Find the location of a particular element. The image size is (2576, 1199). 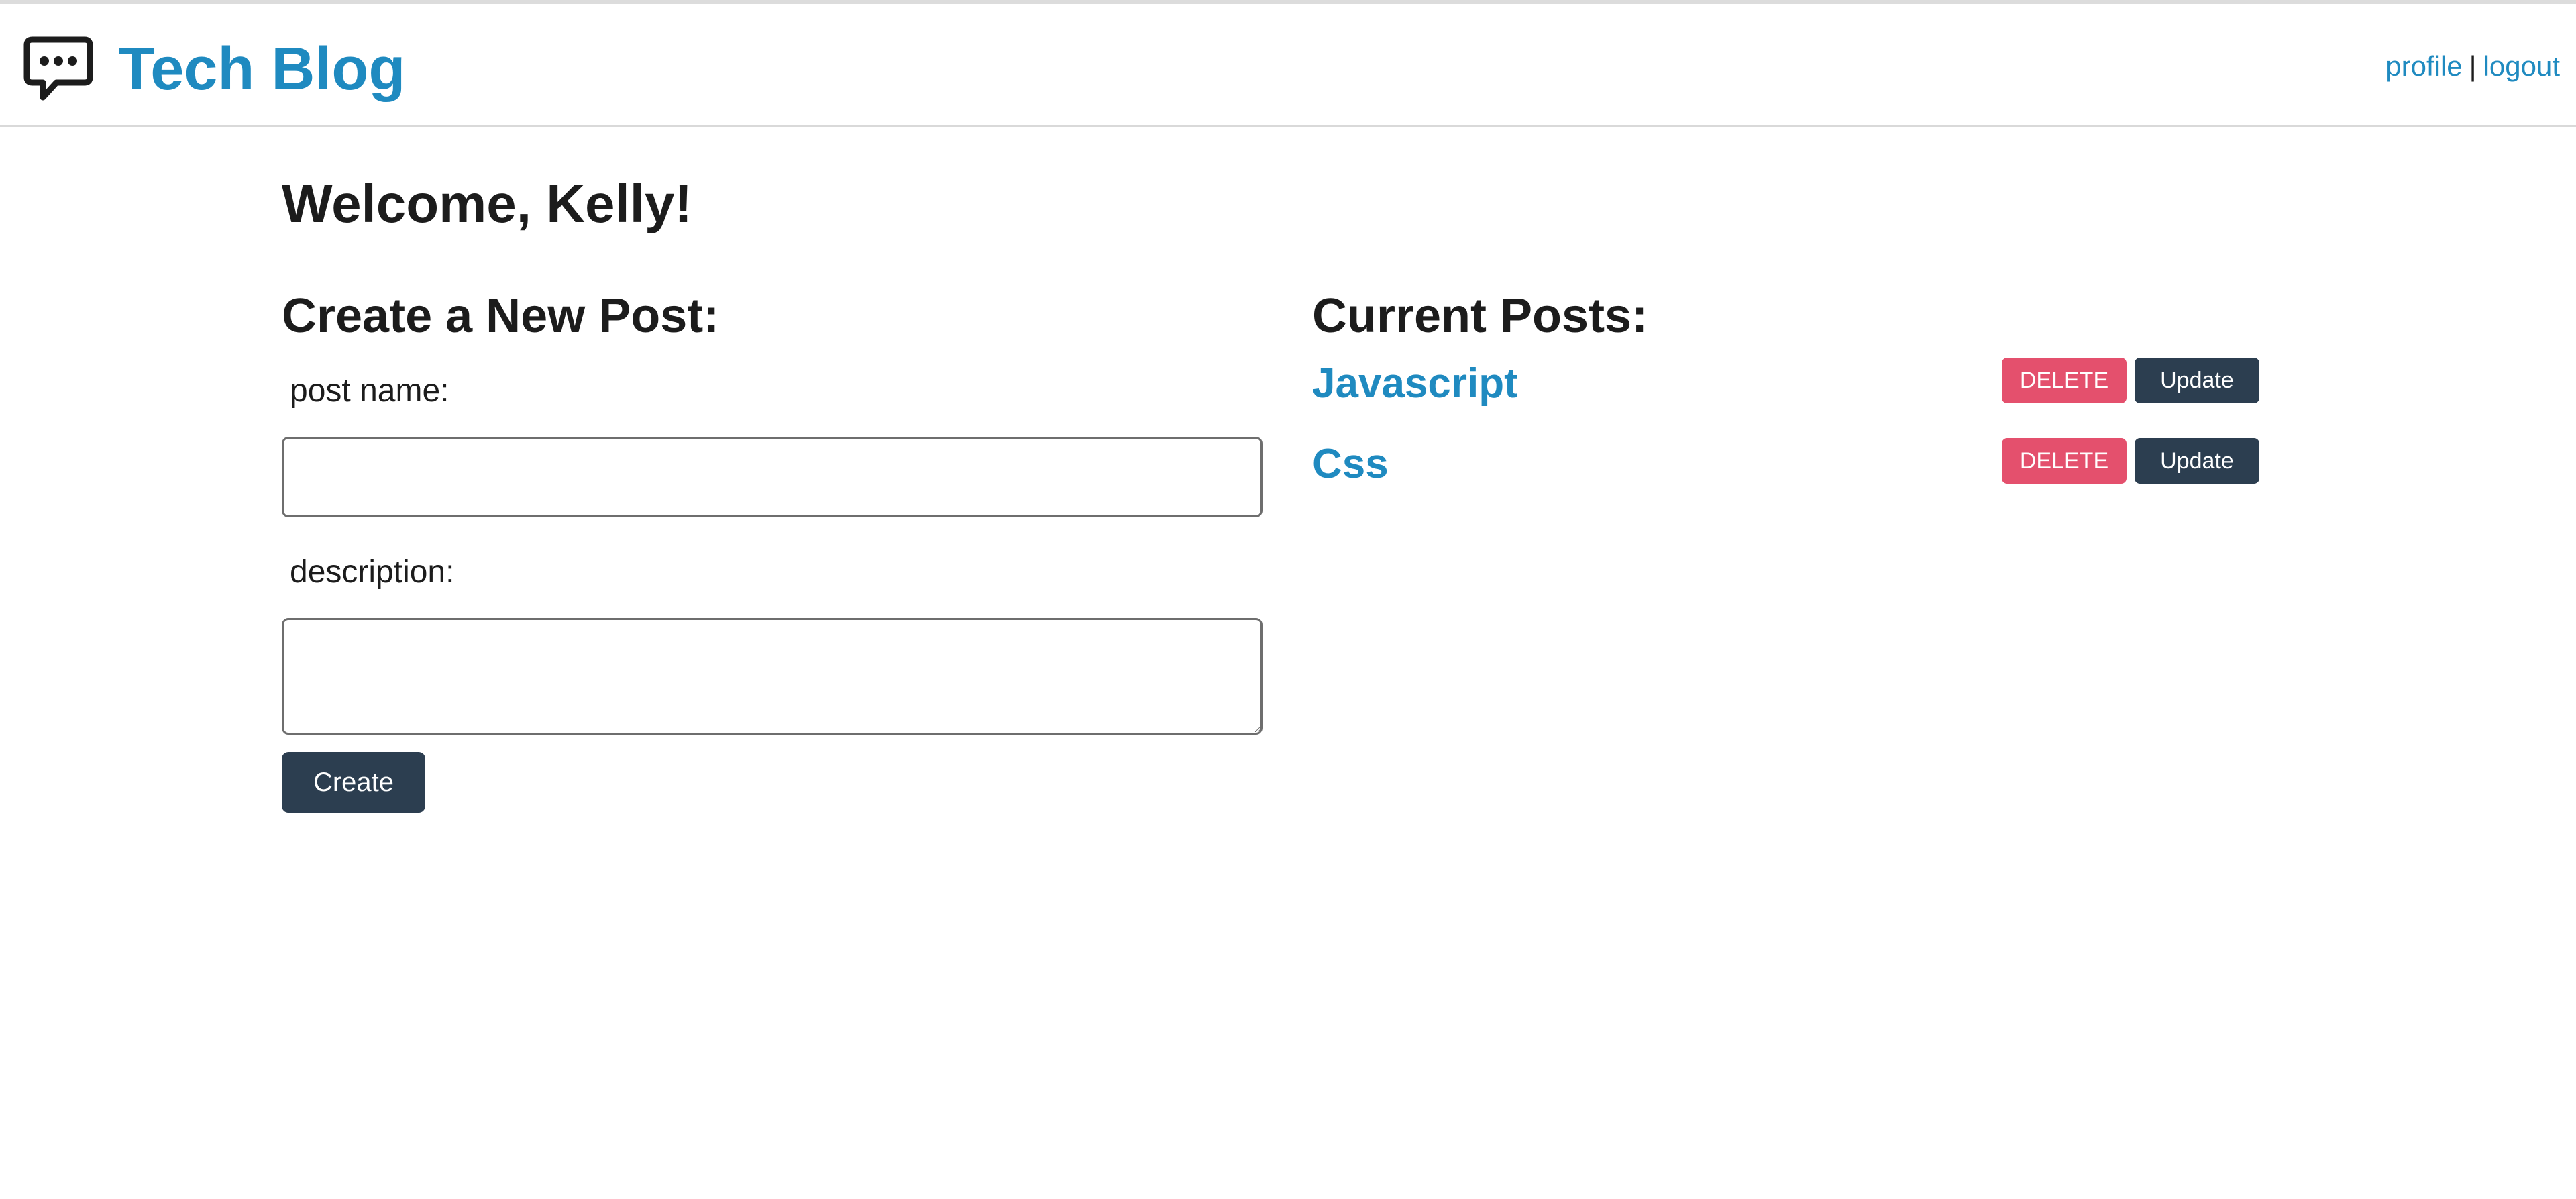

current-posts-heading: Current Posts: is located at coordinates (1480, 316).